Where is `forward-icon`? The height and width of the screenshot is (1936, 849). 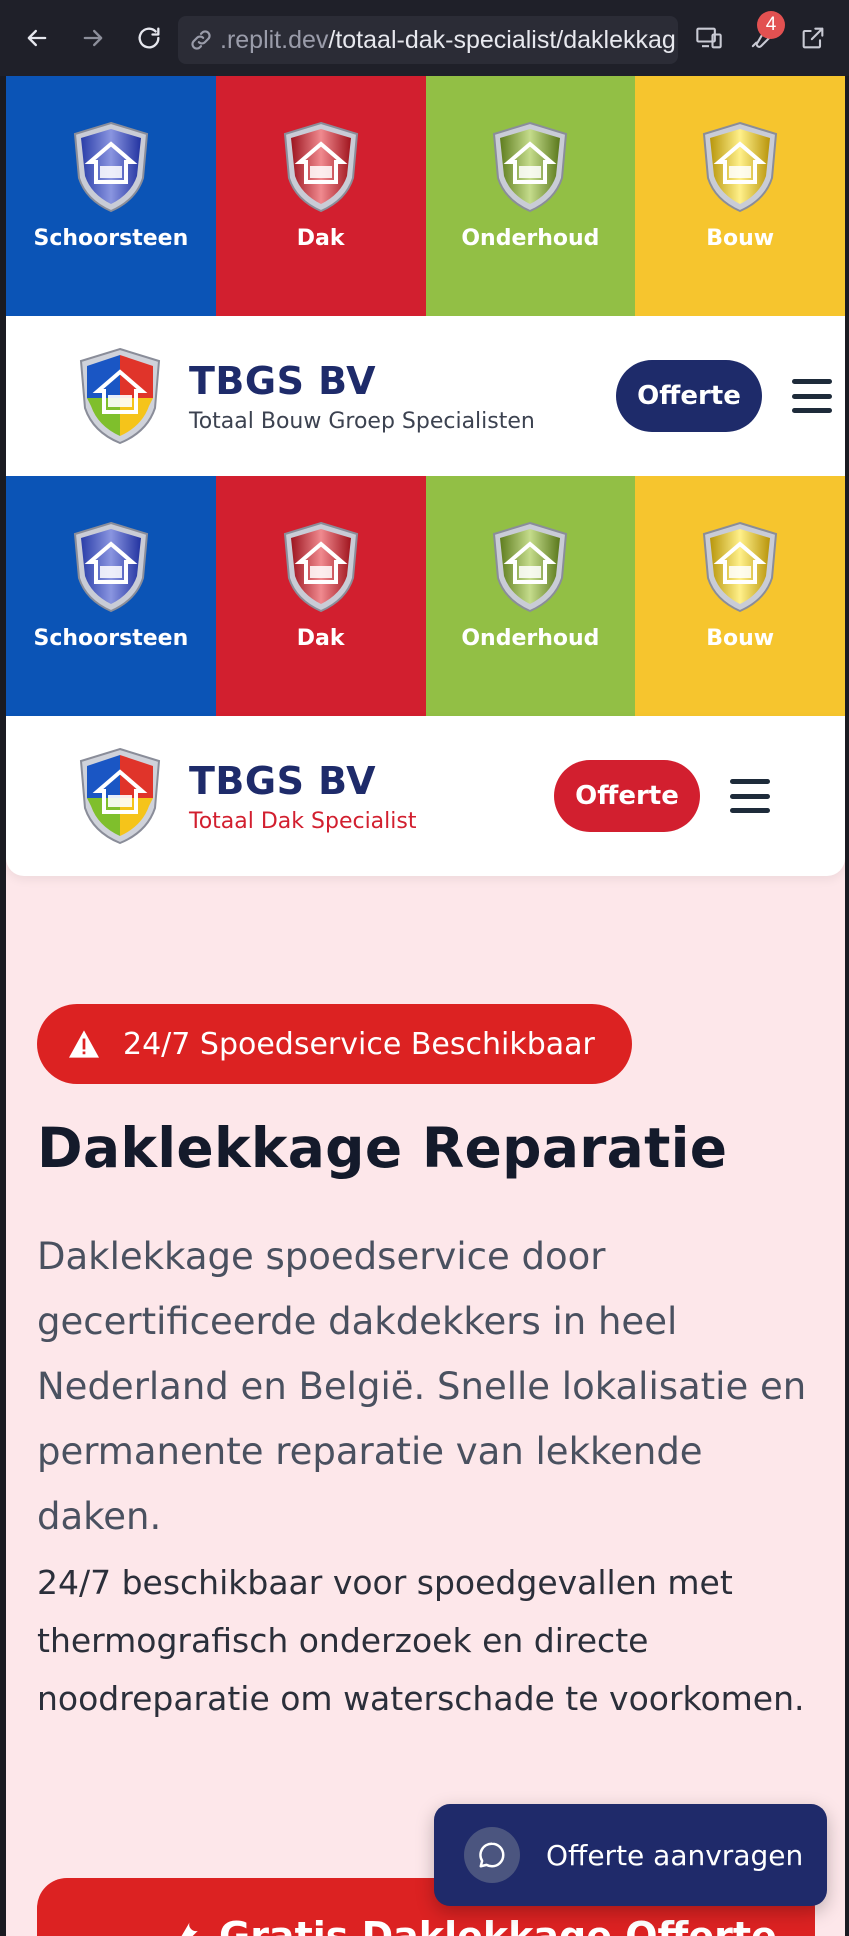
forward-icon is located at coordinates (93, 38).